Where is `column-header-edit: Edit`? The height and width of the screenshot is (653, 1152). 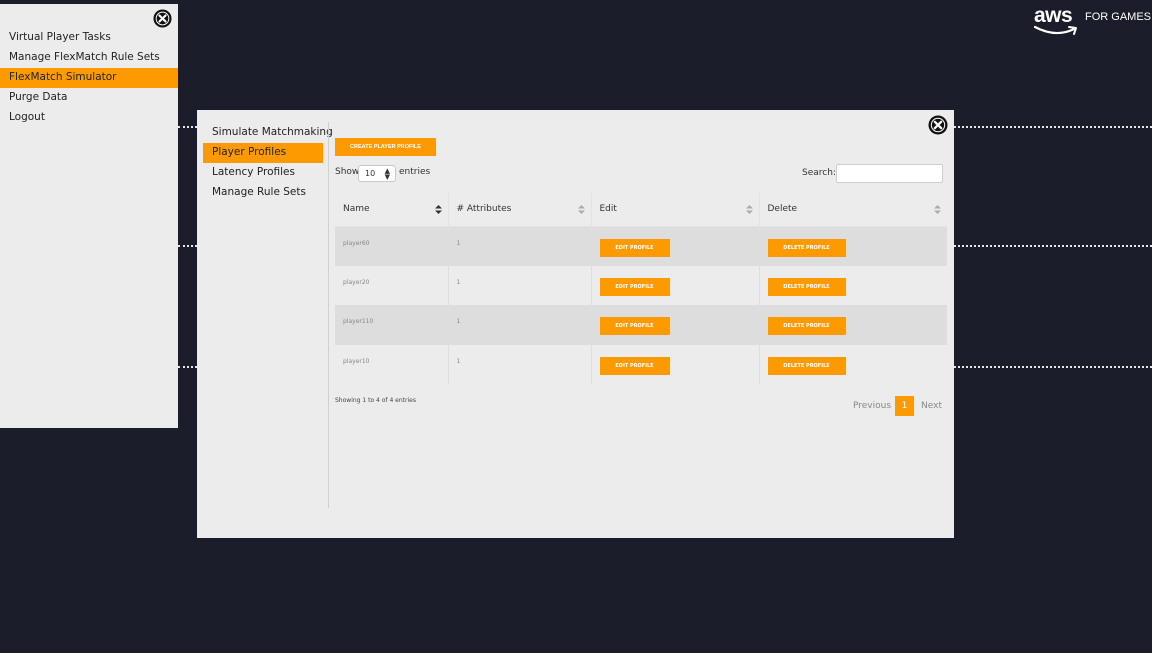 column-header-edit: Edit is located at coordinates (675, 210).